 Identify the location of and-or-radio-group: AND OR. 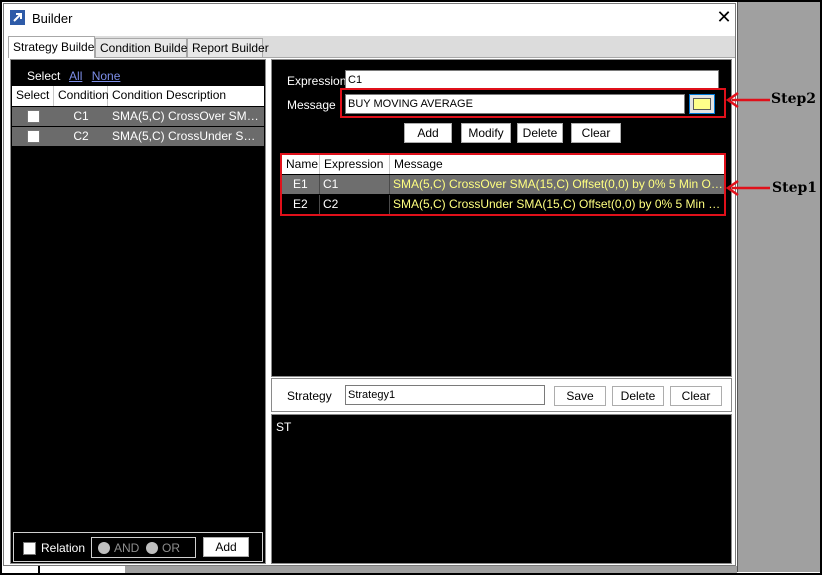
(143, 547).